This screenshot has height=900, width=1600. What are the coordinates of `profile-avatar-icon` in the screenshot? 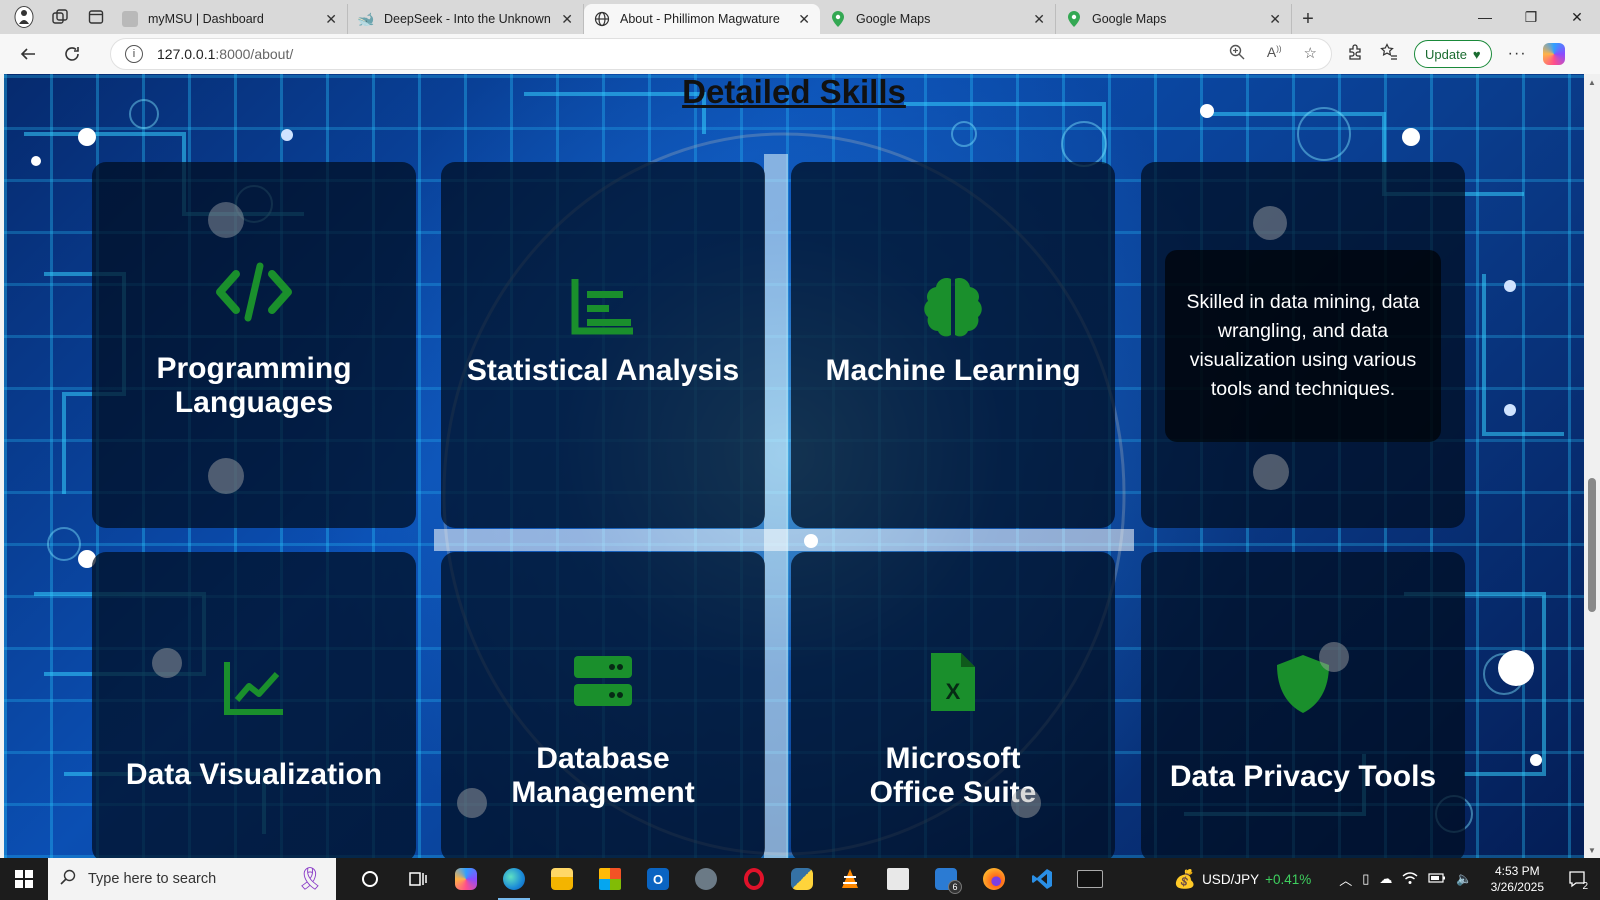 It's located at (24, 17).